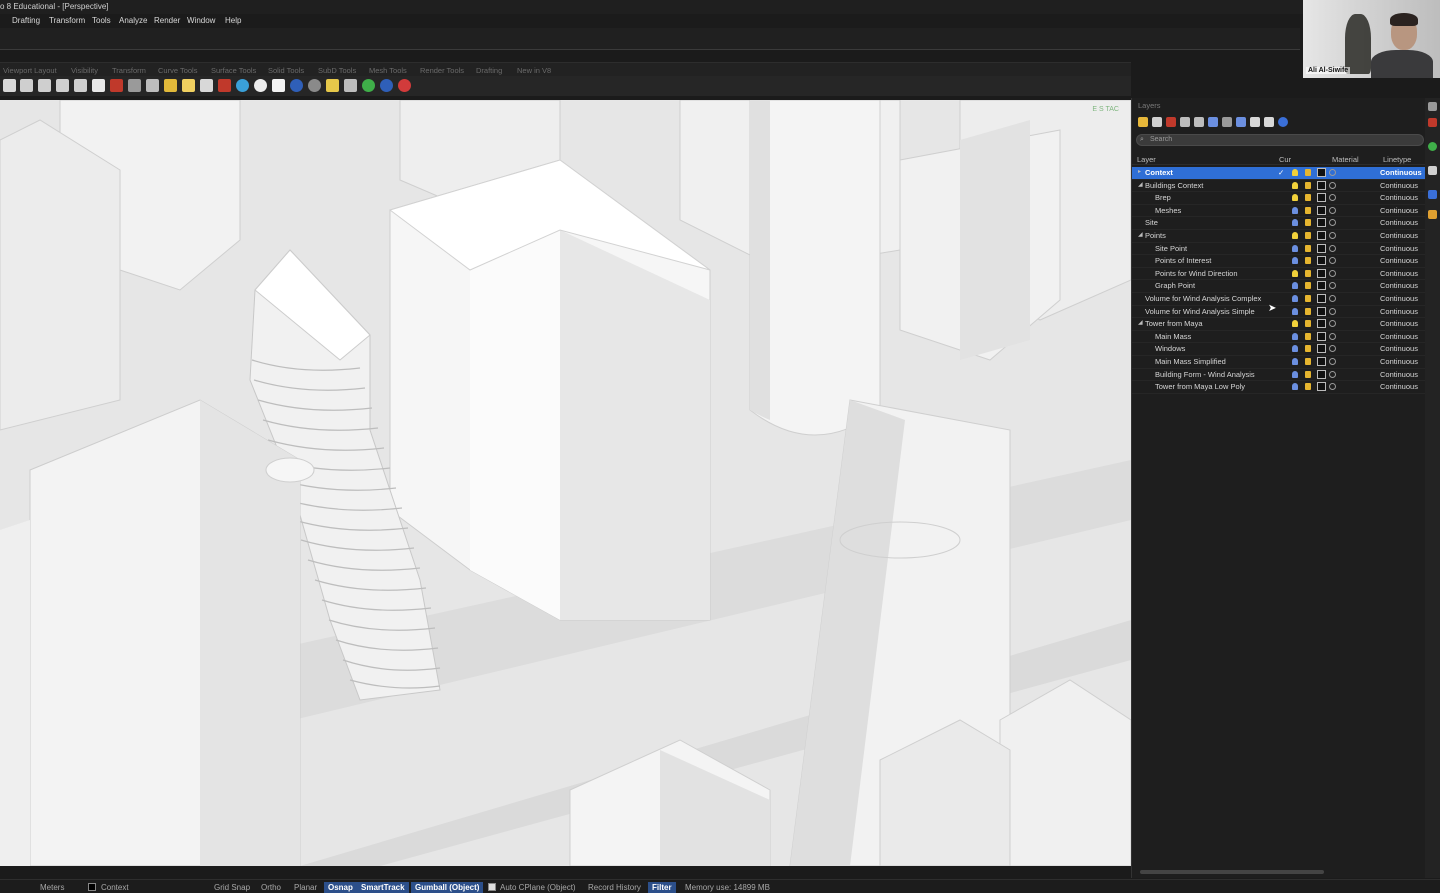  Describe the element at coordinates (1279, 236) in the screenshot. I see `layer-row: ◢ Points Continuous` at that location.